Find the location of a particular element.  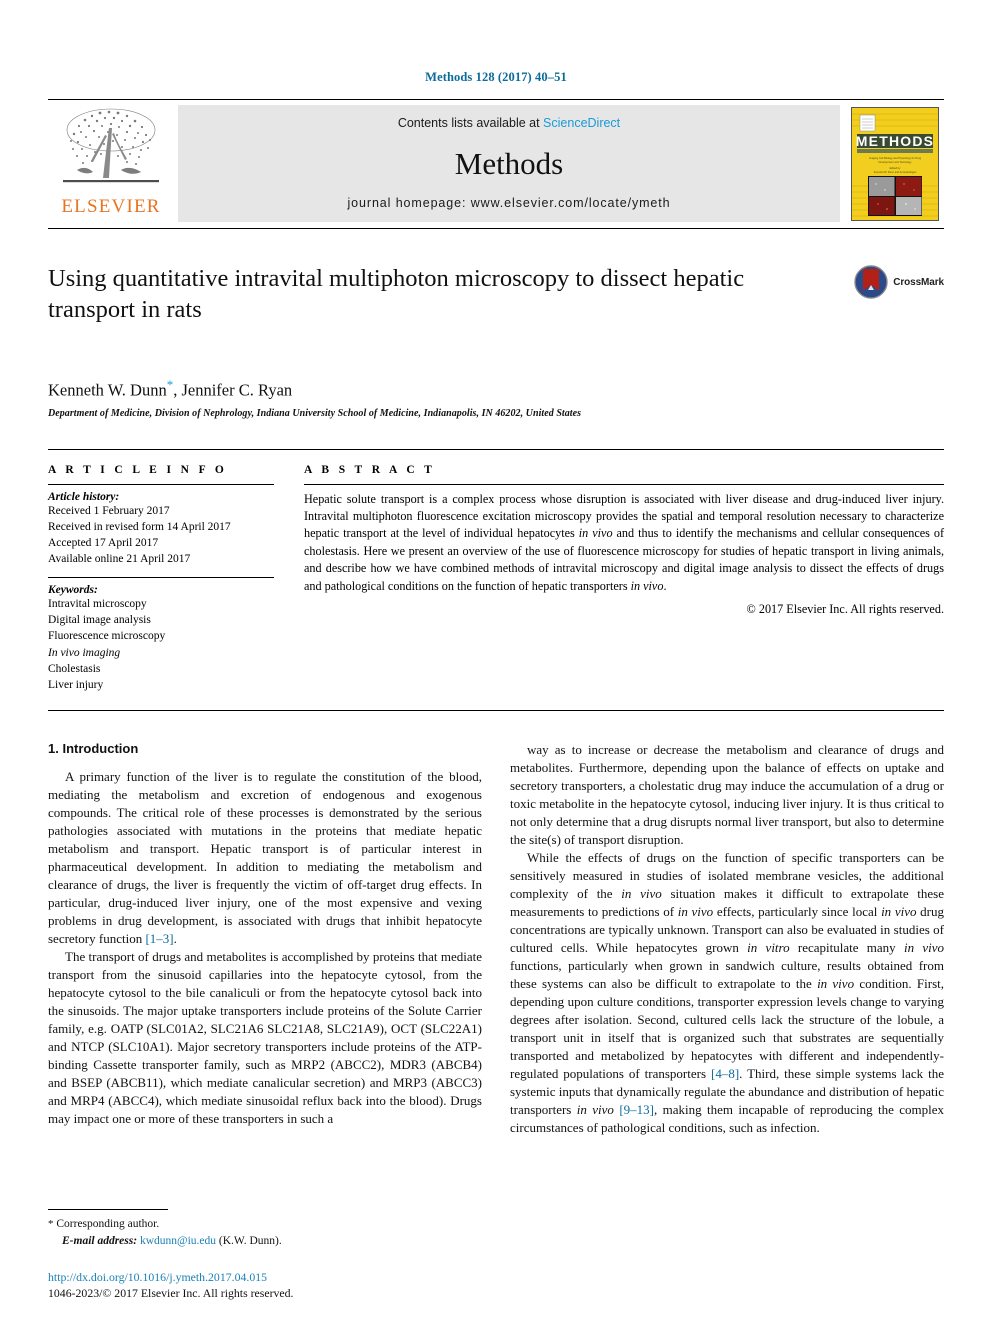

keyword-item: Intravital microscopy is located at coordinates (97, 603).